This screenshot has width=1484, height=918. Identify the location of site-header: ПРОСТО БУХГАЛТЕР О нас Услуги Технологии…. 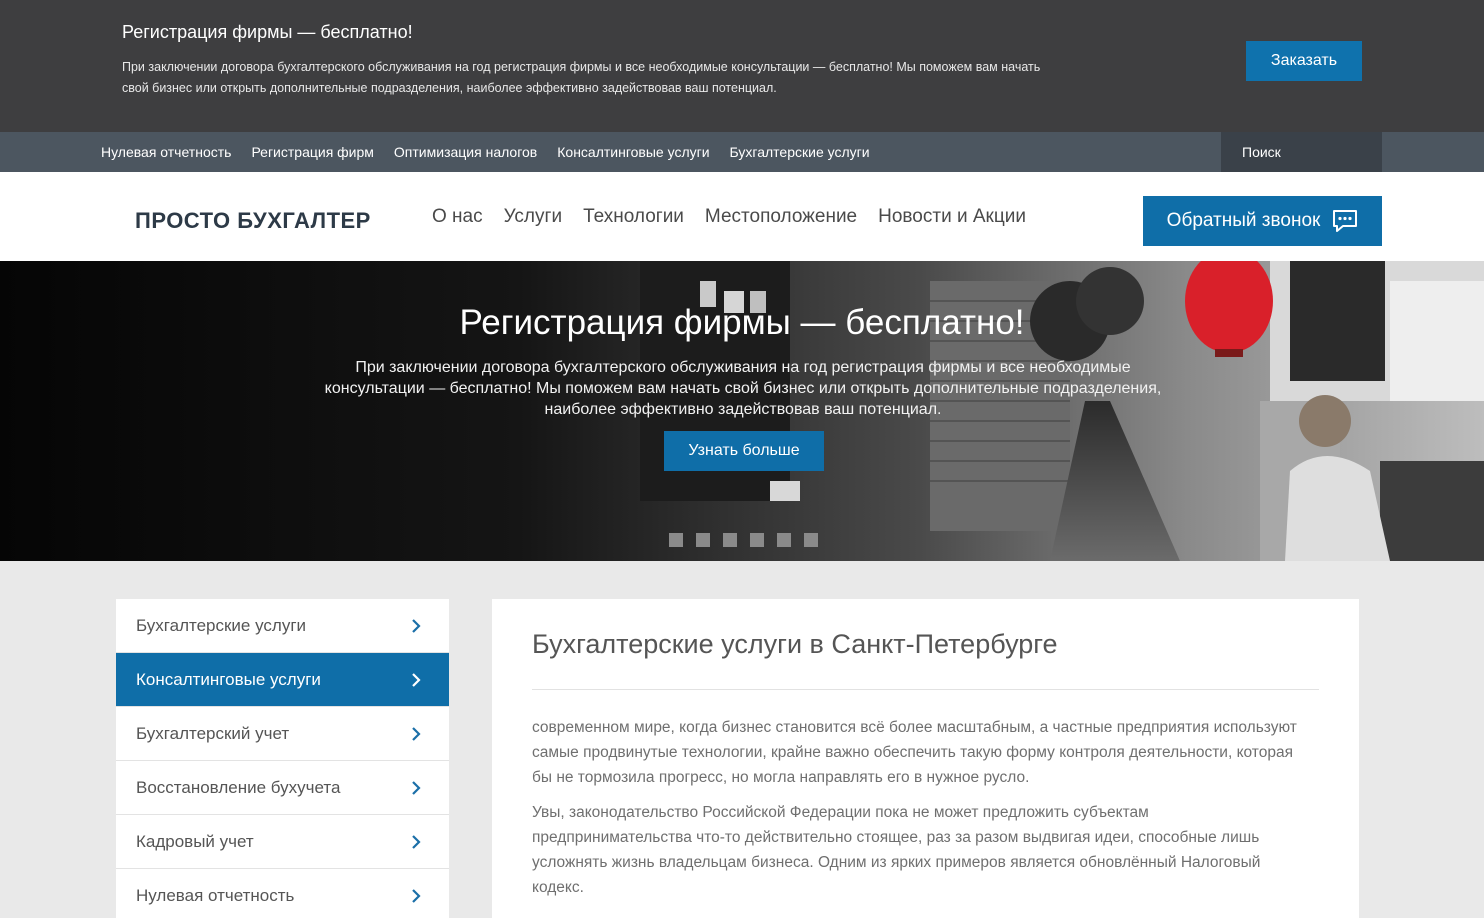
(742, 216).